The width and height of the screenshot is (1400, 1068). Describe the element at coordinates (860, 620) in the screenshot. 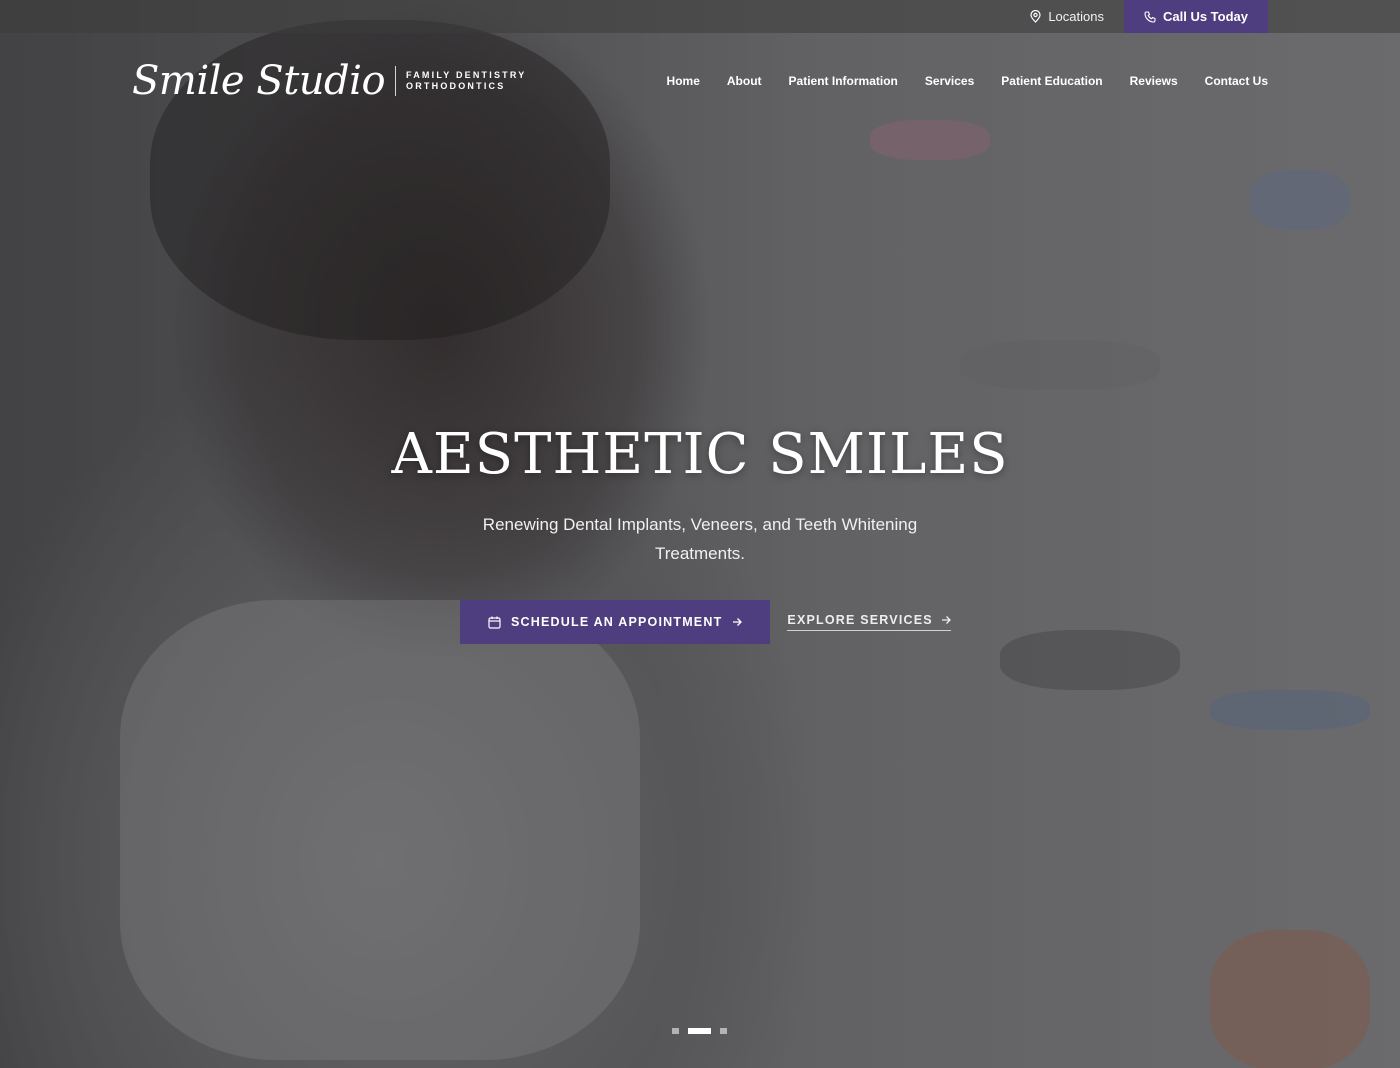

I see `explore-services-label: EXPLORE SERVICES` at that location.